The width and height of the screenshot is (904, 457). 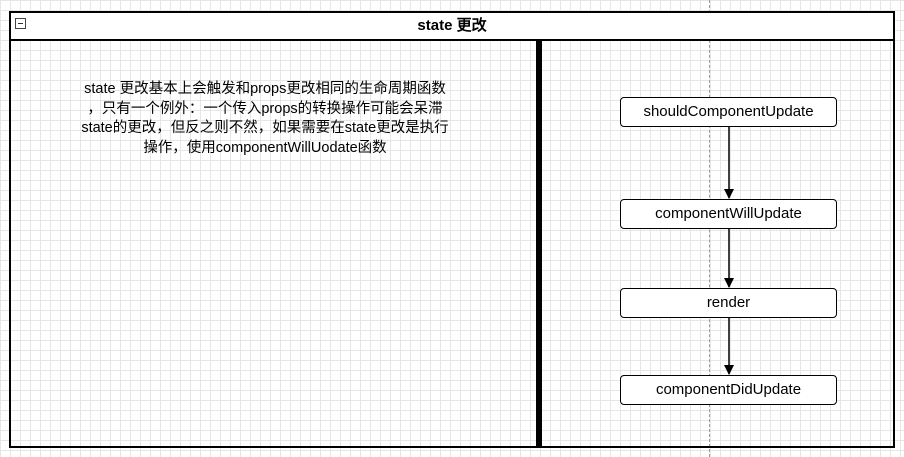 What do you see at coordinates (728, 303) in the screenshot?
I see `node-render: render` at bounding box center [728, 303].